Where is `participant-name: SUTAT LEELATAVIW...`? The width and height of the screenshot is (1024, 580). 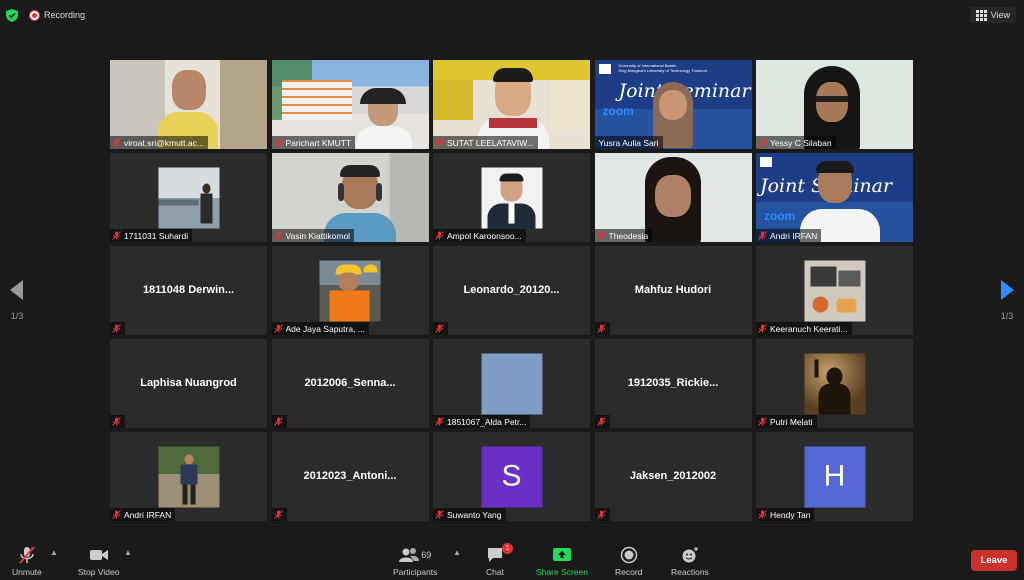
participant-name: SUTAT LEELATAVIW... is located at coordinates (490, 142).